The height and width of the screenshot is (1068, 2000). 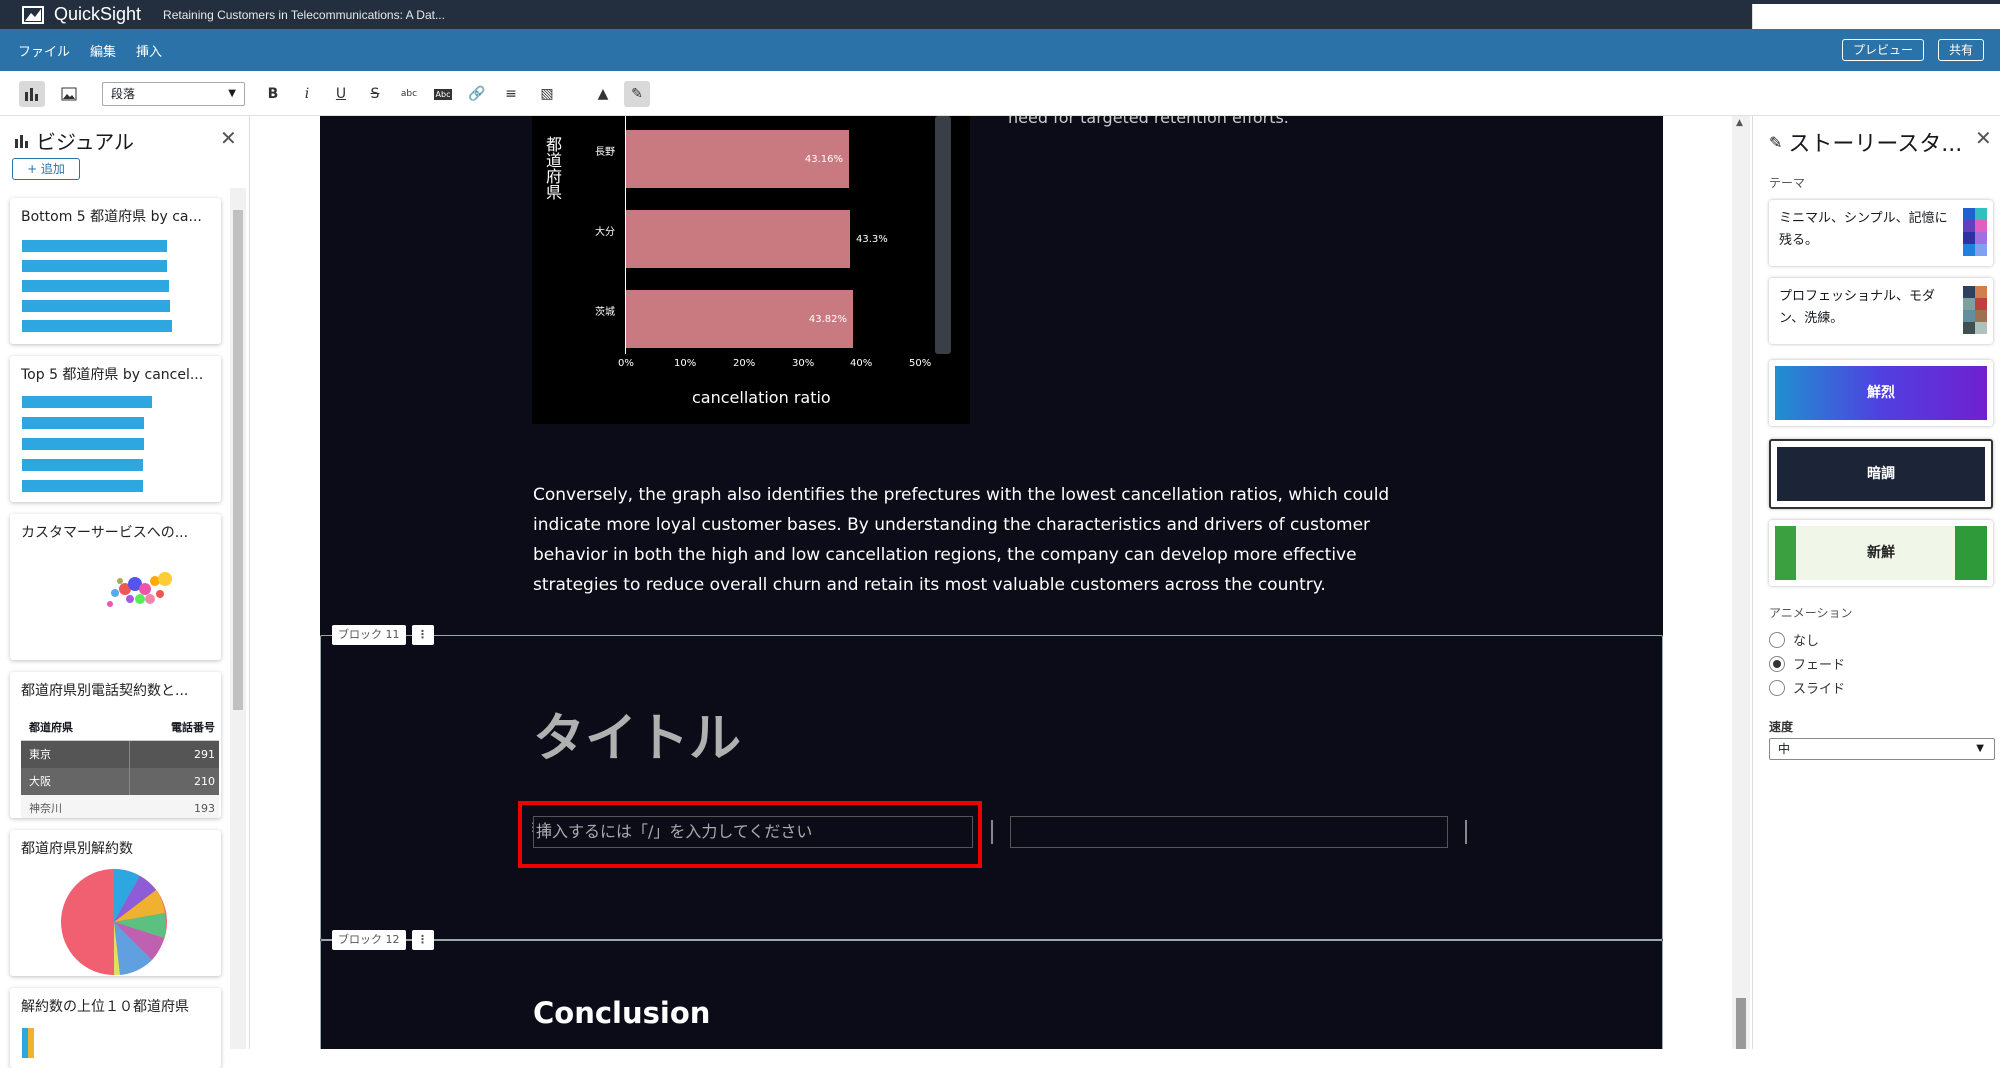 What do you see at coordinates (761, 397) in the screenshot?
I see `chart-xlabel: cancellation ratio` at bounding box center [761, 397].